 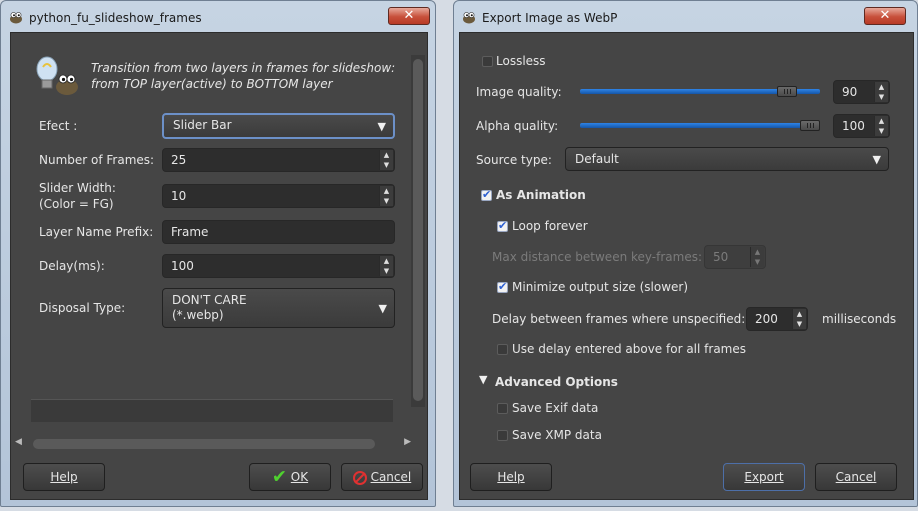 I want to click on ok-button: ✔ OK, so click(x=290, y=477).